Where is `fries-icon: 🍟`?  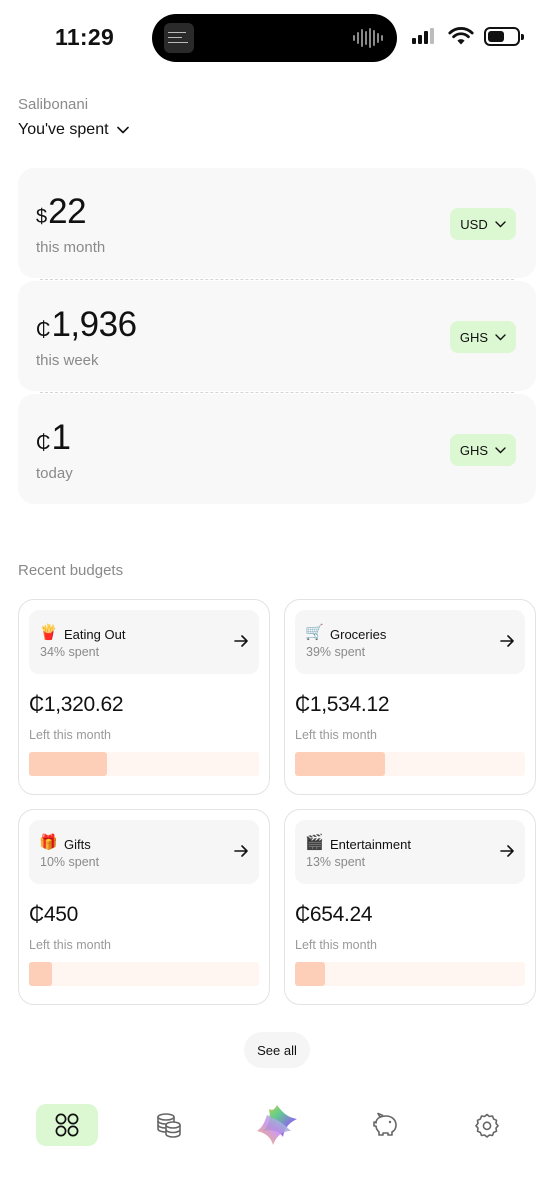 fries-icon: 🍟 is located at coordinates (48, 632).